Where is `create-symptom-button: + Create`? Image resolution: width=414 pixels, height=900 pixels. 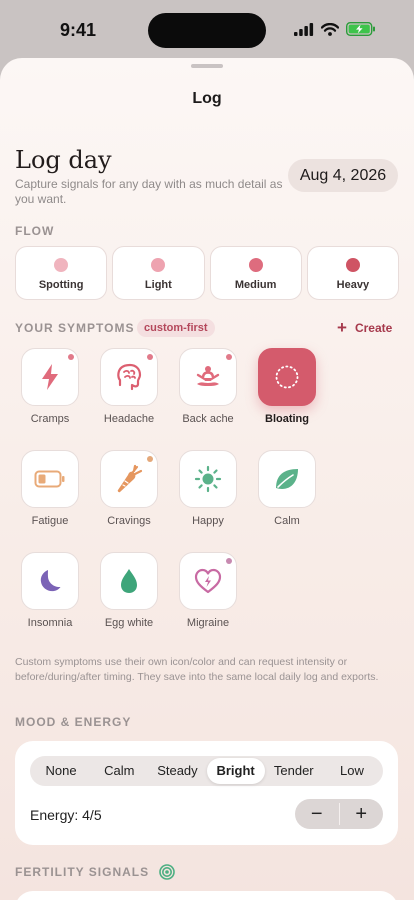 create-symptom-button: + Create is located at coordinates (364, 328).